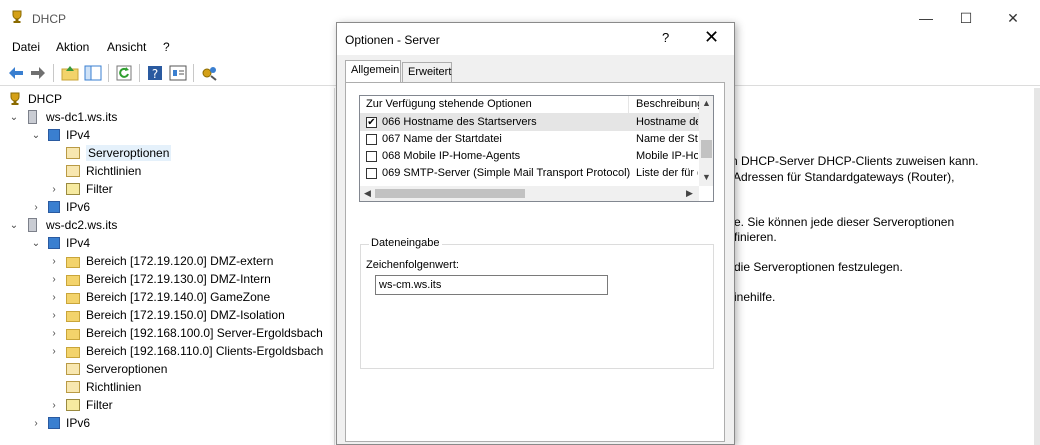 This screenshot has width=1040, height=445. I want to click on tab-allgemein: Allgemein, so click(373, 71).